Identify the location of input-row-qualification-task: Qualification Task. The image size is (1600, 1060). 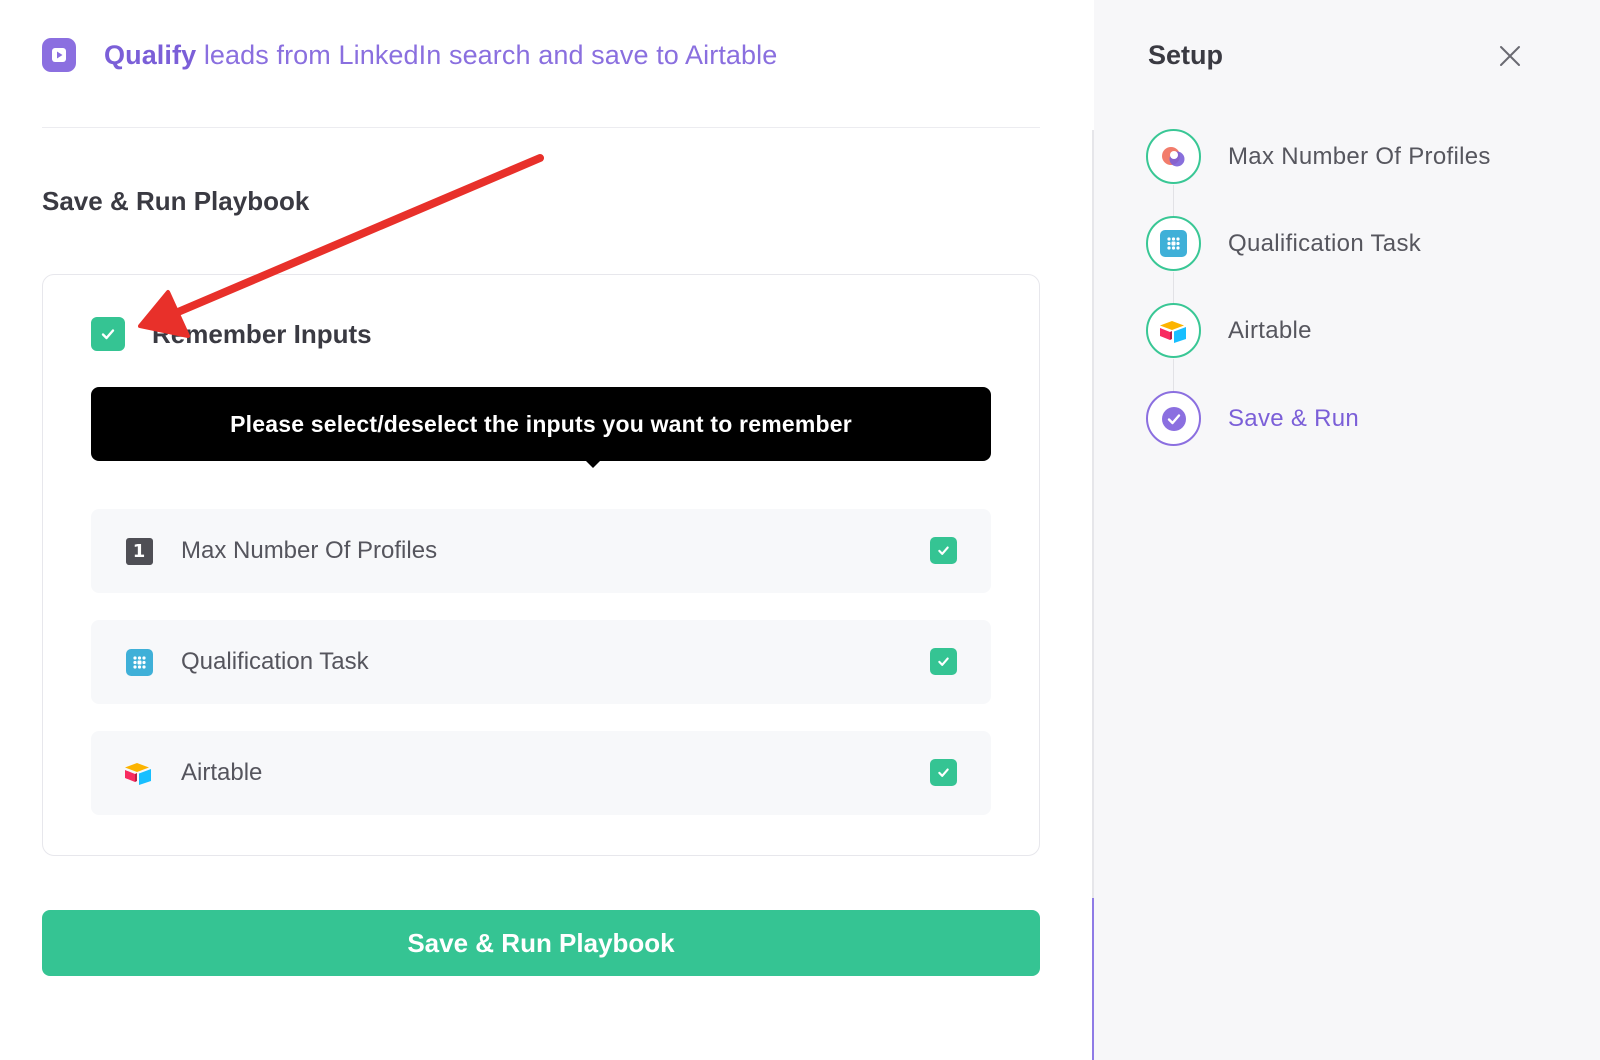
(541, 662).